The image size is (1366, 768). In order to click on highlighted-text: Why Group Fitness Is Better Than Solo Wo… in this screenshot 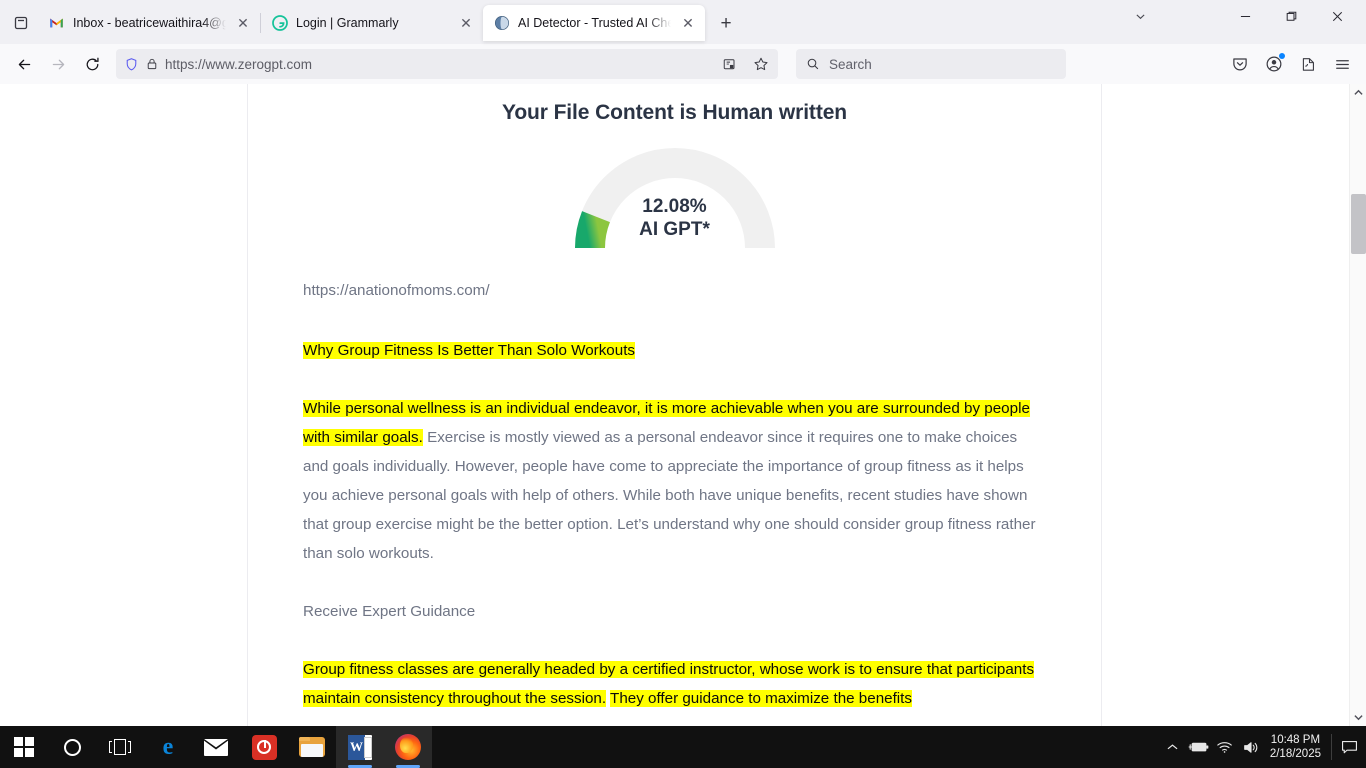, I will do `click(469, 350)`.